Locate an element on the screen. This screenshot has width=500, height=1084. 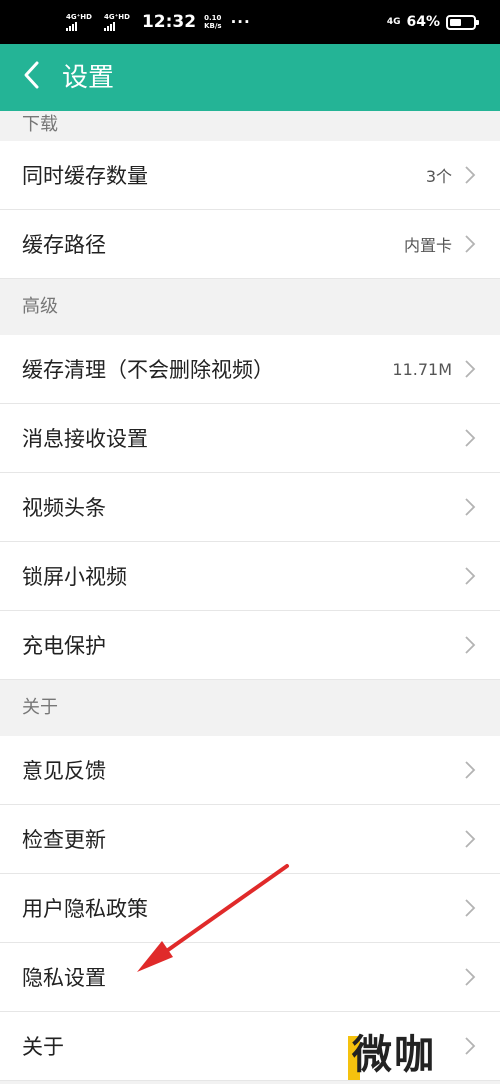
settings-row: 用户隐私政策 is located at coordinates (250, 908).